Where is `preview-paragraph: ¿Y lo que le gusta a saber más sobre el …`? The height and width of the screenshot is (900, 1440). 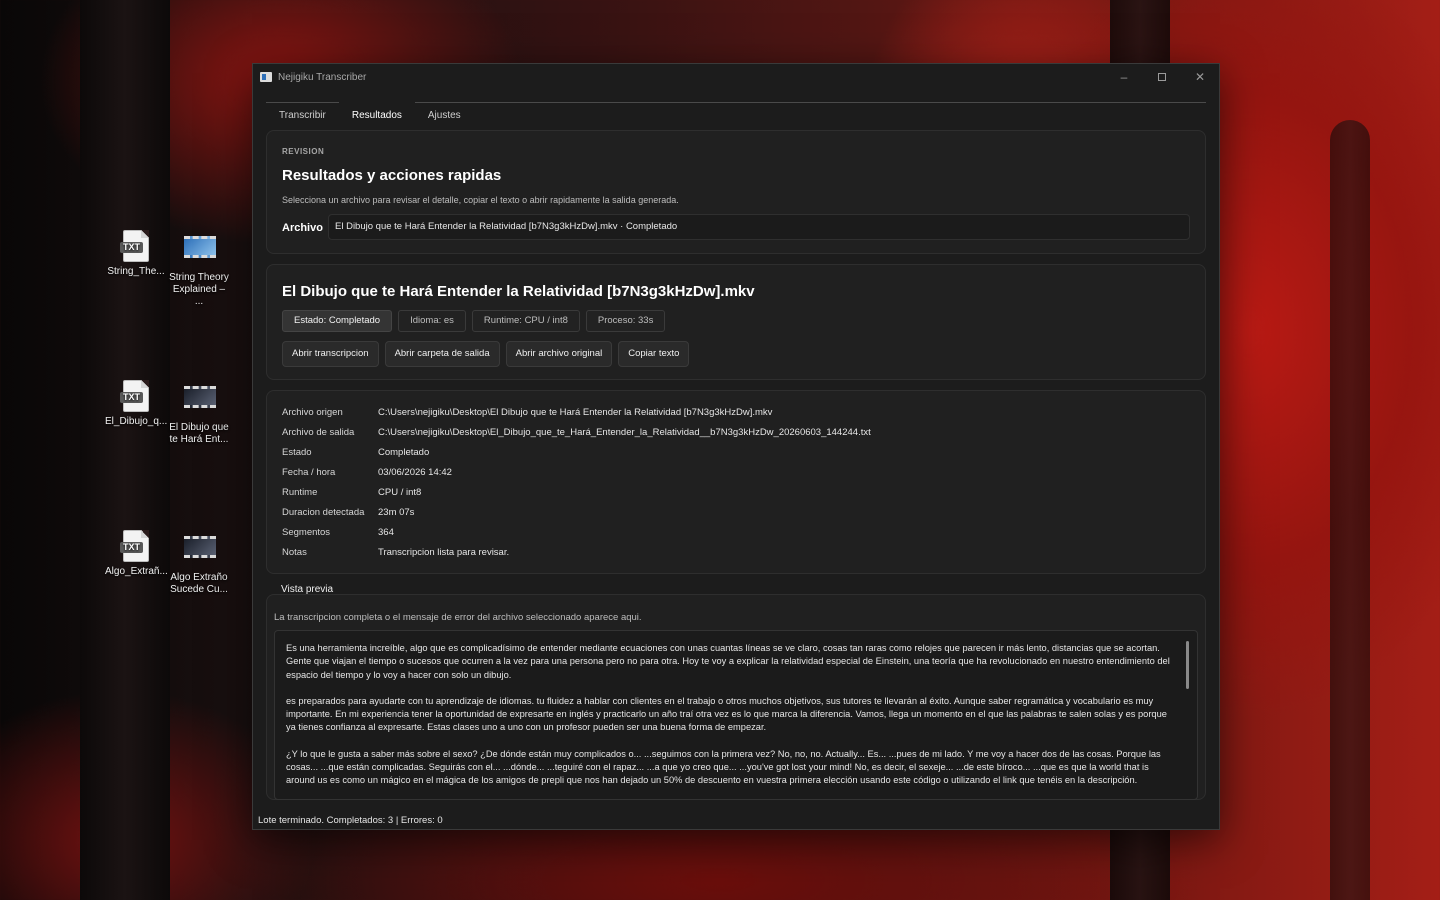
preview-paragraph: ¿Y lo que le gusta a saber más sobre el … is located at coordinates (723, 767).